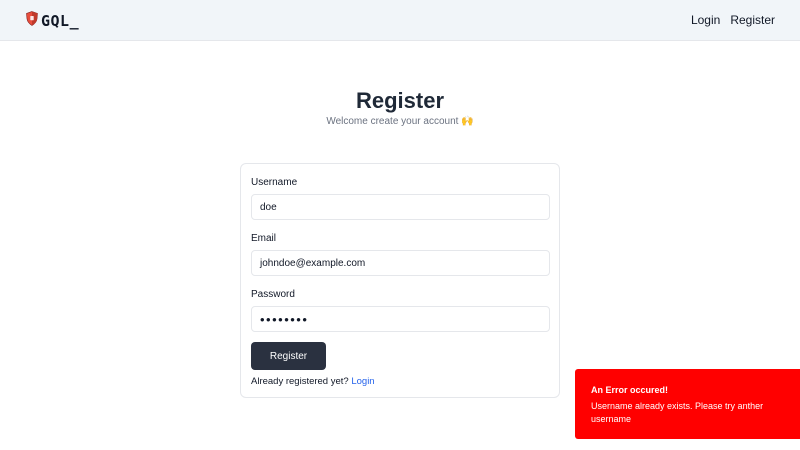 The height and width of the screenshot is (450, 800). Describe the element at coordinates (288, 356) in the screenshot. I see `register-button: Register` at that location.